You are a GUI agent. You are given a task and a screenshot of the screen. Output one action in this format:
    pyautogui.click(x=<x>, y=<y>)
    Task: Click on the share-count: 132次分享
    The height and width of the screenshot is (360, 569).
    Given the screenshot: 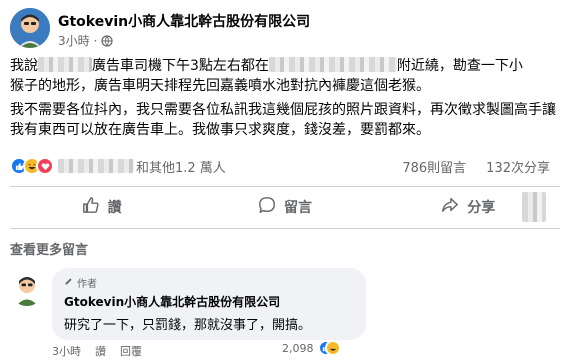 What is the action you would take?
    pyautogui.click(x=518, y=166)
    